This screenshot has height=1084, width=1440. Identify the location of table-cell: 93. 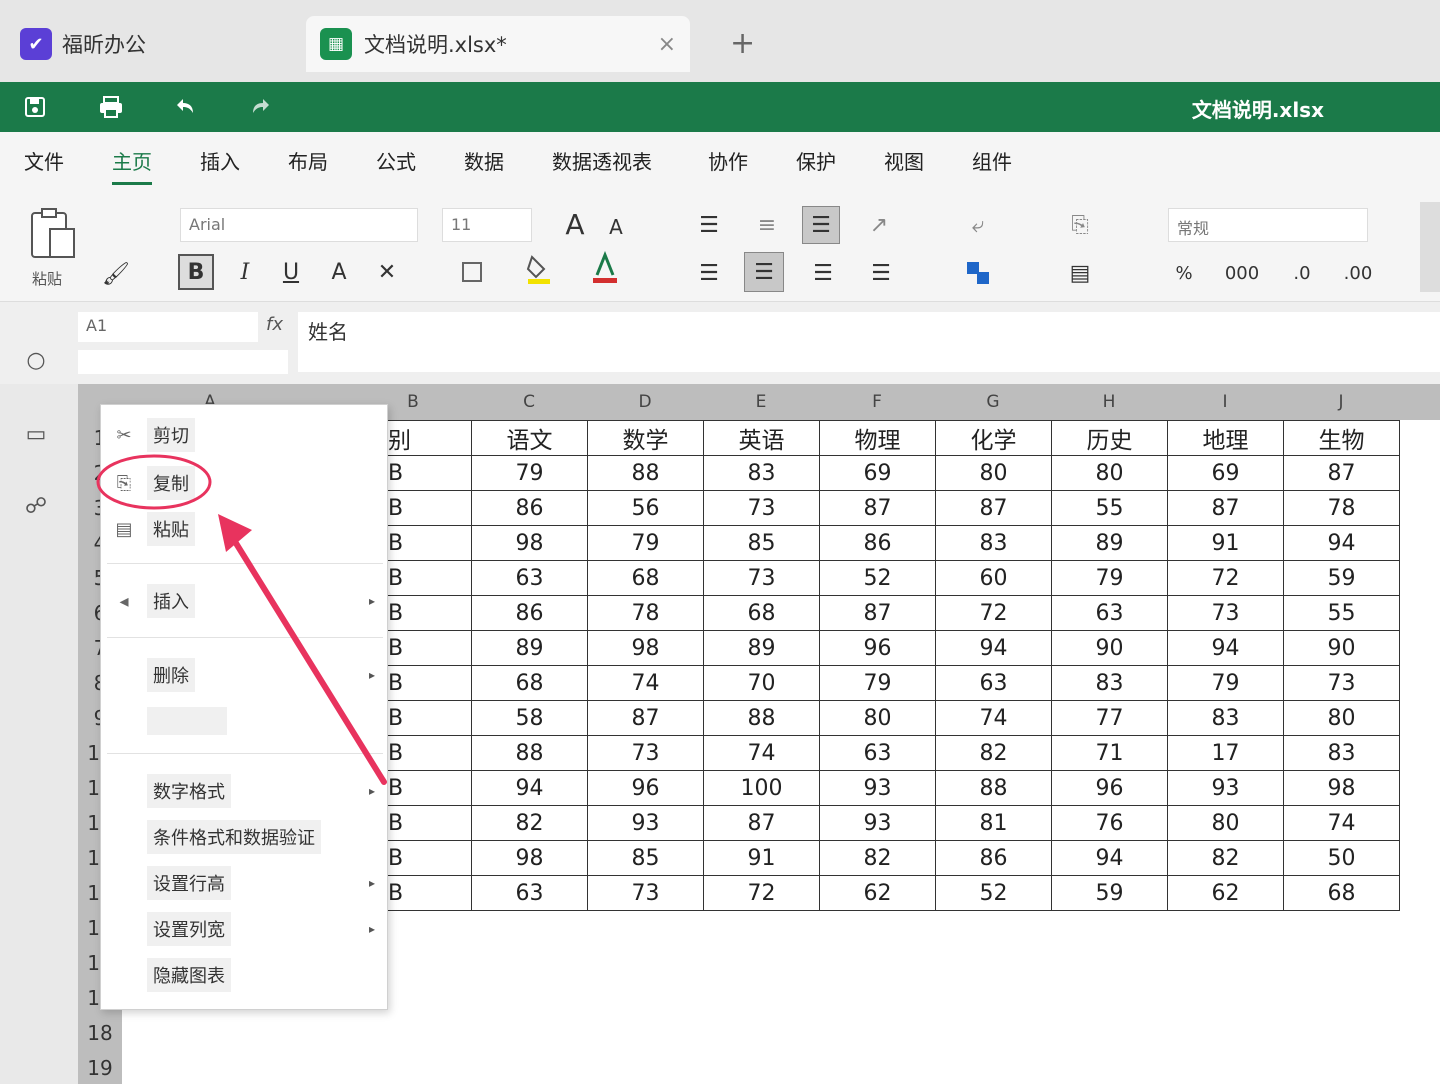
(1225, 788).